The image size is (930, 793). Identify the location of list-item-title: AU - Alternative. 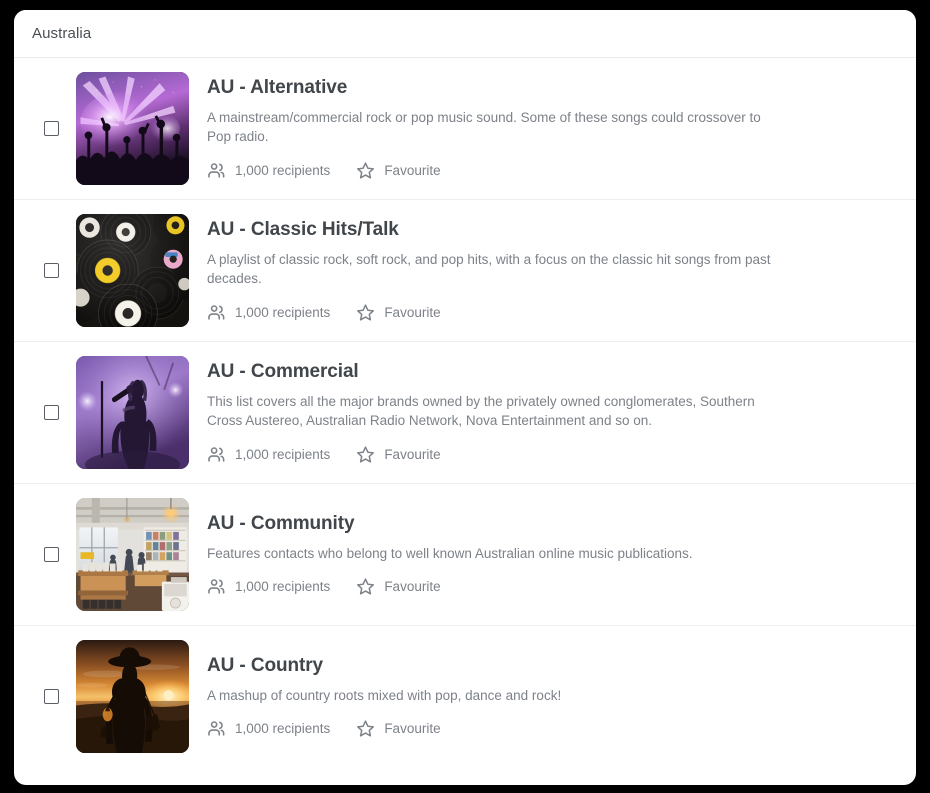
(277, 88).